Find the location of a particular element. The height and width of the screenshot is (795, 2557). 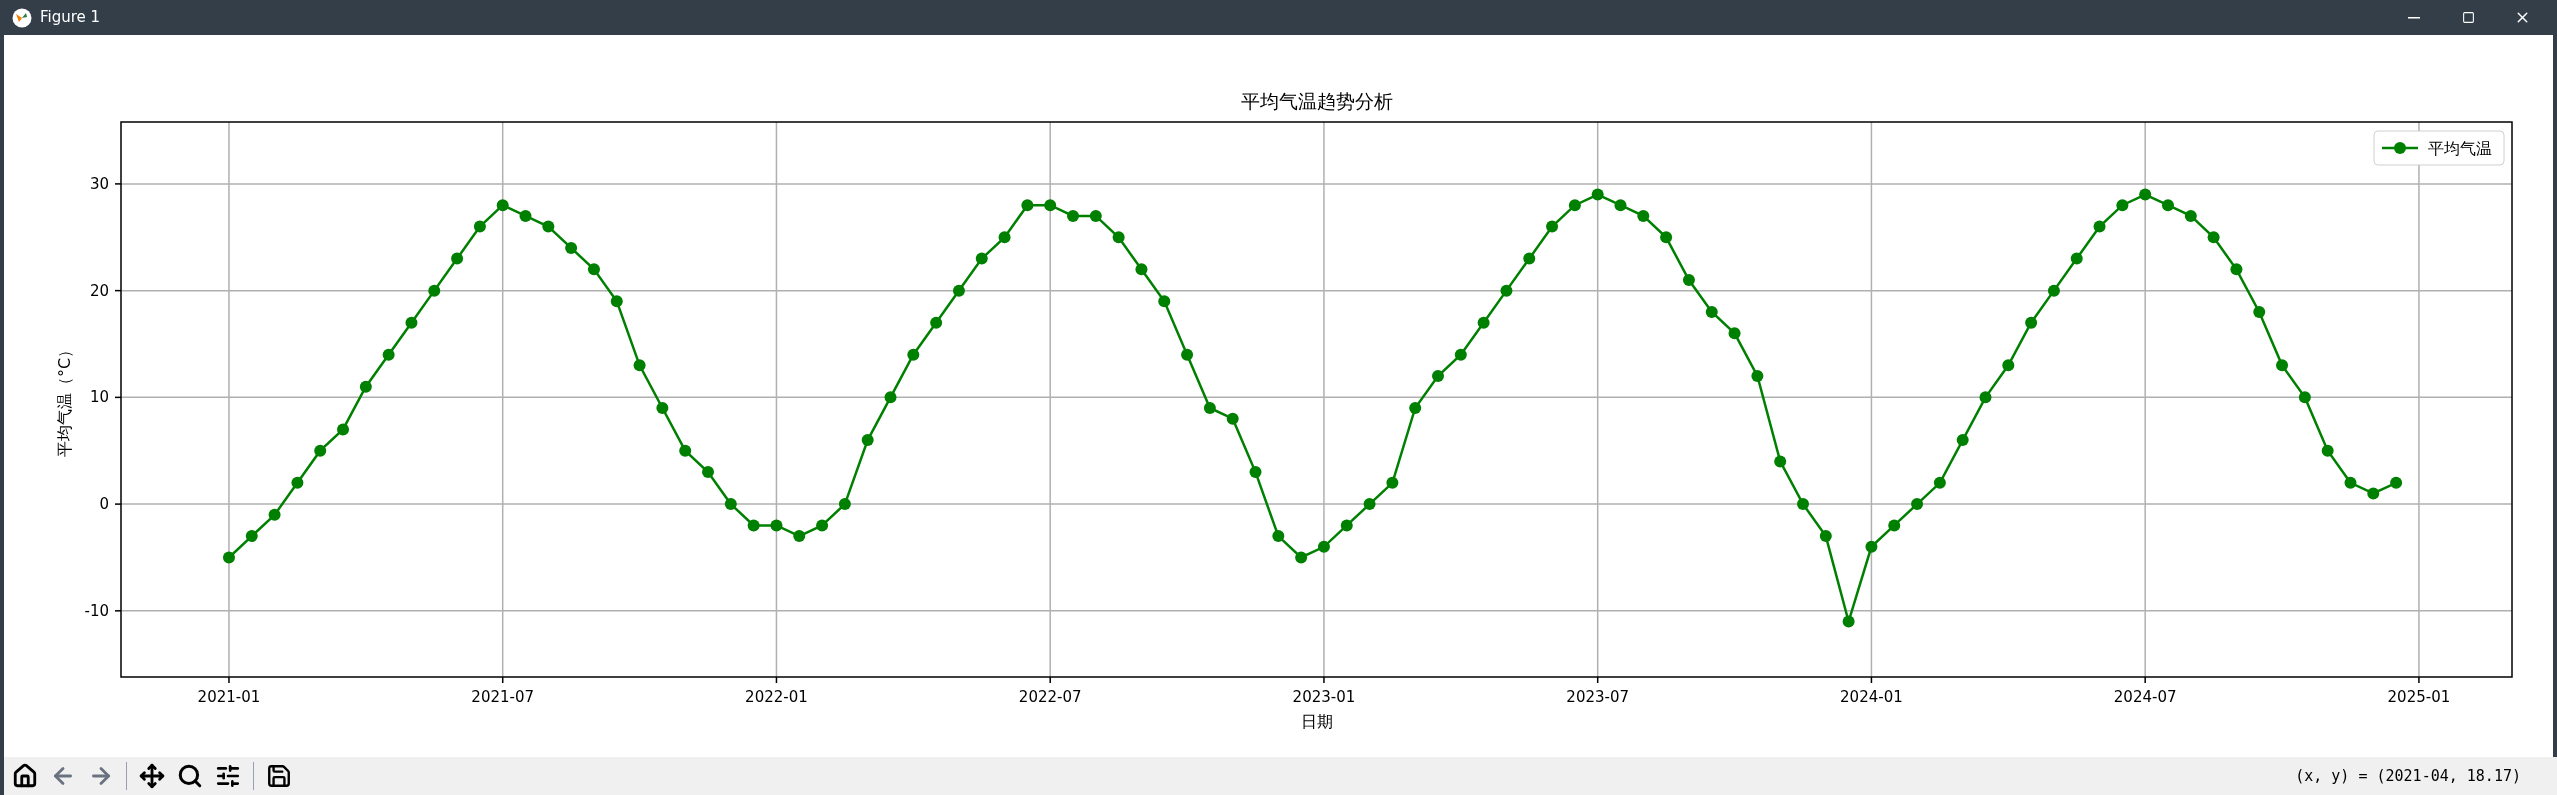

window-title: Figure 1 is located at coordinates (70, 18).